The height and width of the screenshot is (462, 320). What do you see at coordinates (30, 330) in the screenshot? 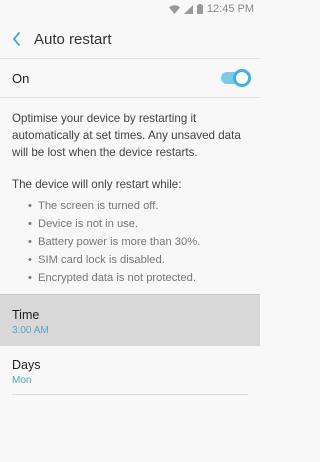
I see `time-value: 3:00 AM` at bounding box center [30, 330].